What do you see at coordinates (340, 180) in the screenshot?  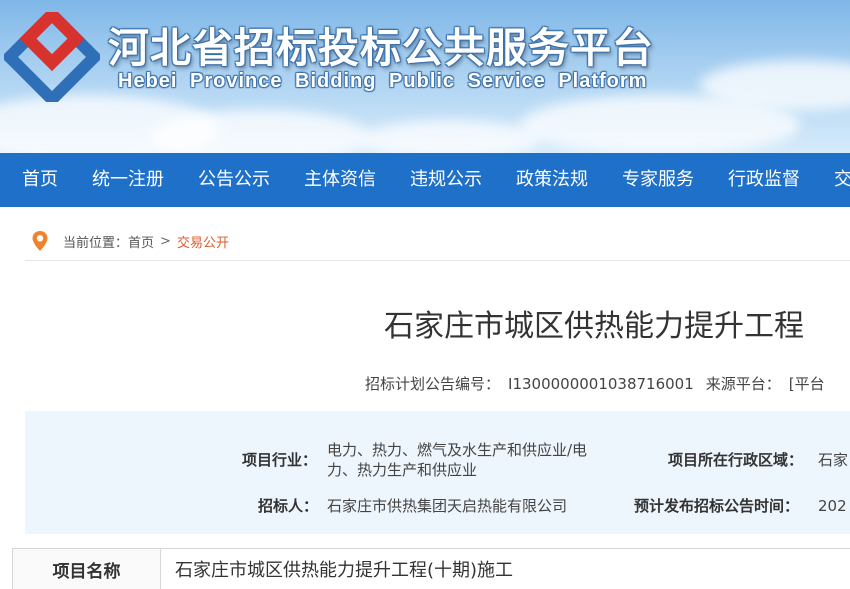 I see `nav-item-credit: 主体资信` at bounding box center [340, 180].